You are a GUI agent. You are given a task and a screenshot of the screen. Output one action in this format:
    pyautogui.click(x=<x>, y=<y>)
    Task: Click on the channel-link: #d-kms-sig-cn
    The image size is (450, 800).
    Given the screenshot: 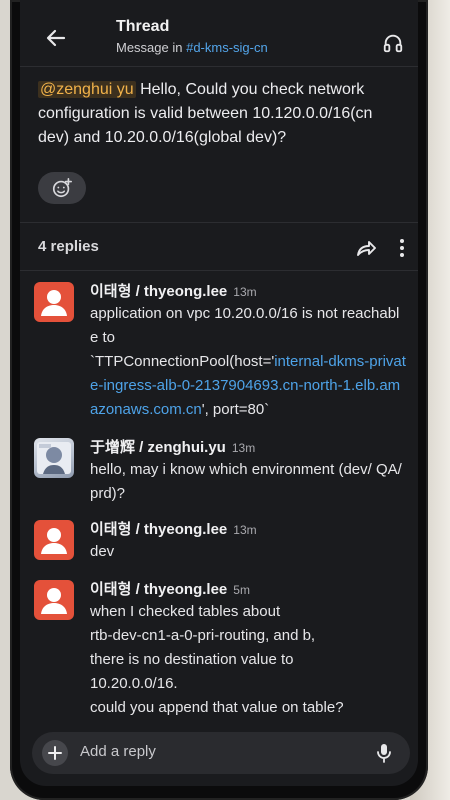 What is the action you would take?
    pyautogui.click(x=227, y=47)
    